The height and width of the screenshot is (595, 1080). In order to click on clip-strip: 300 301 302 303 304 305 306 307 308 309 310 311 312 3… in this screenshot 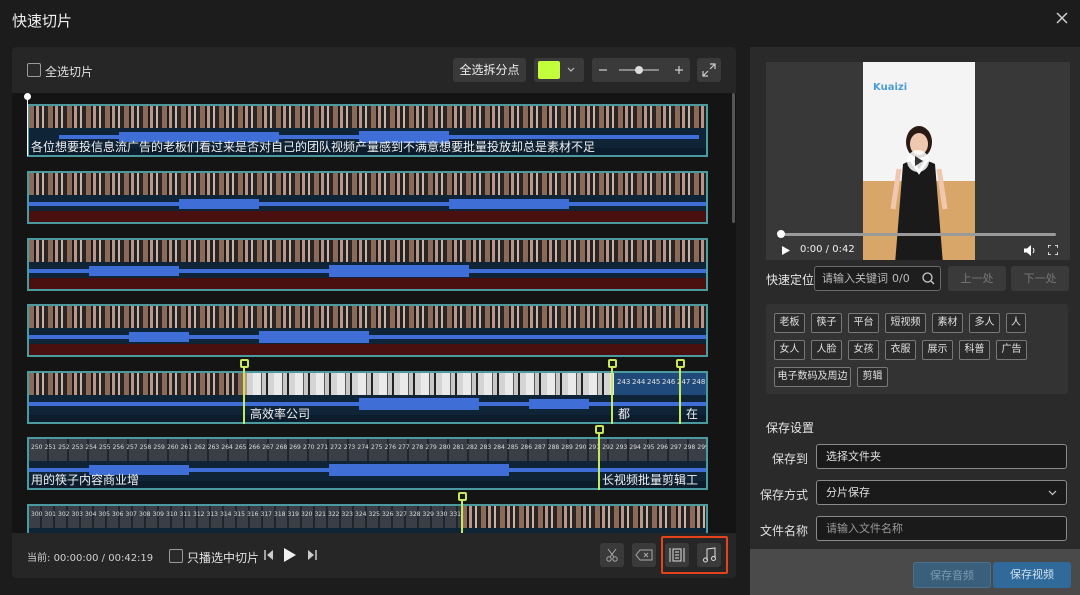, I will do `click(367, 518)`.